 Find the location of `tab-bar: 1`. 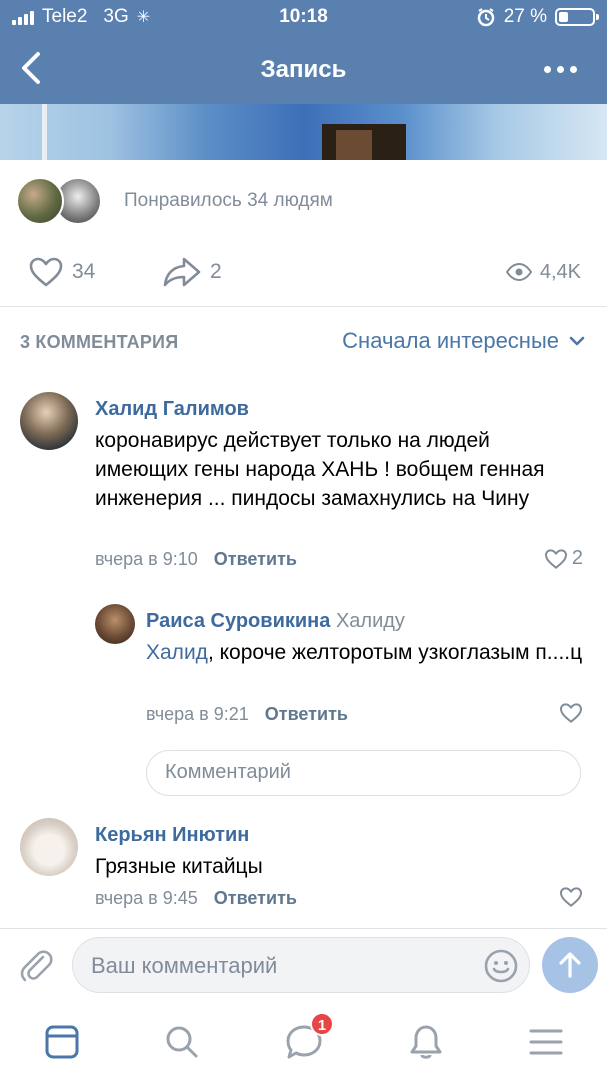

tab-bar: 1 is located at coordinates (303, 1042).